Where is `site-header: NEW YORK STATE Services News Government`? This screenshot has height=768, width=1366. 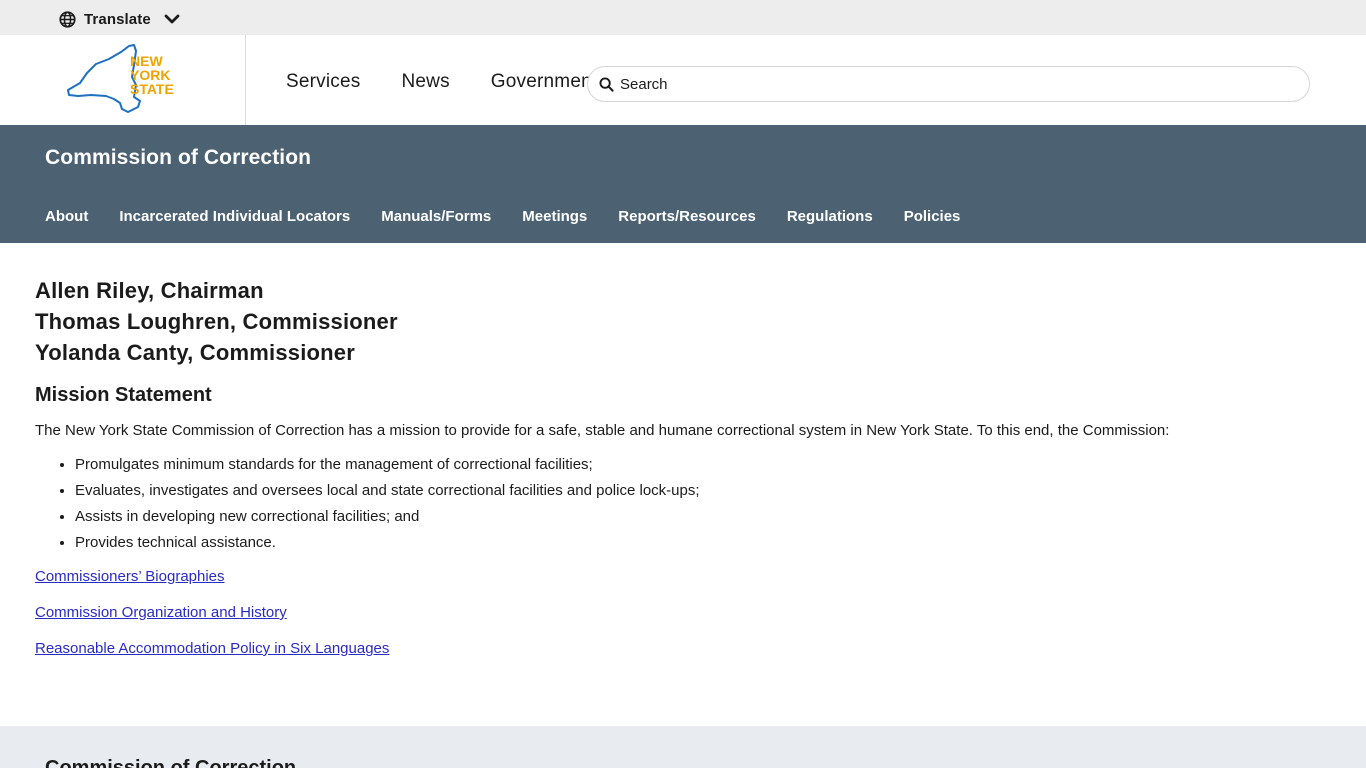
site-header: NEW YORK STATE Services News Government is located at coordinates (683, 80).